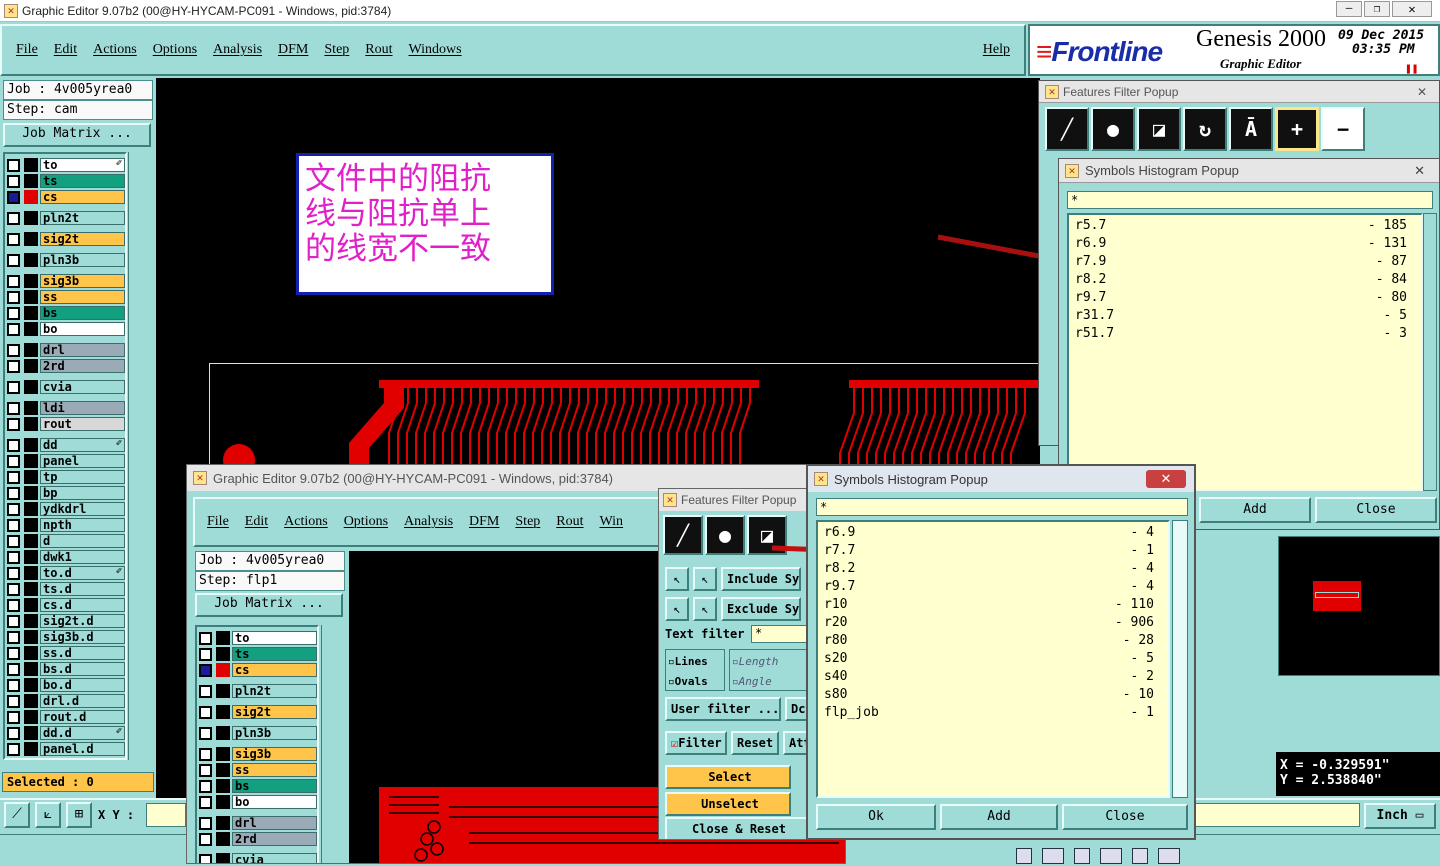 This screenshot has height=866, width=1440. I want to click on layer-name: cs, so click(82, 197).